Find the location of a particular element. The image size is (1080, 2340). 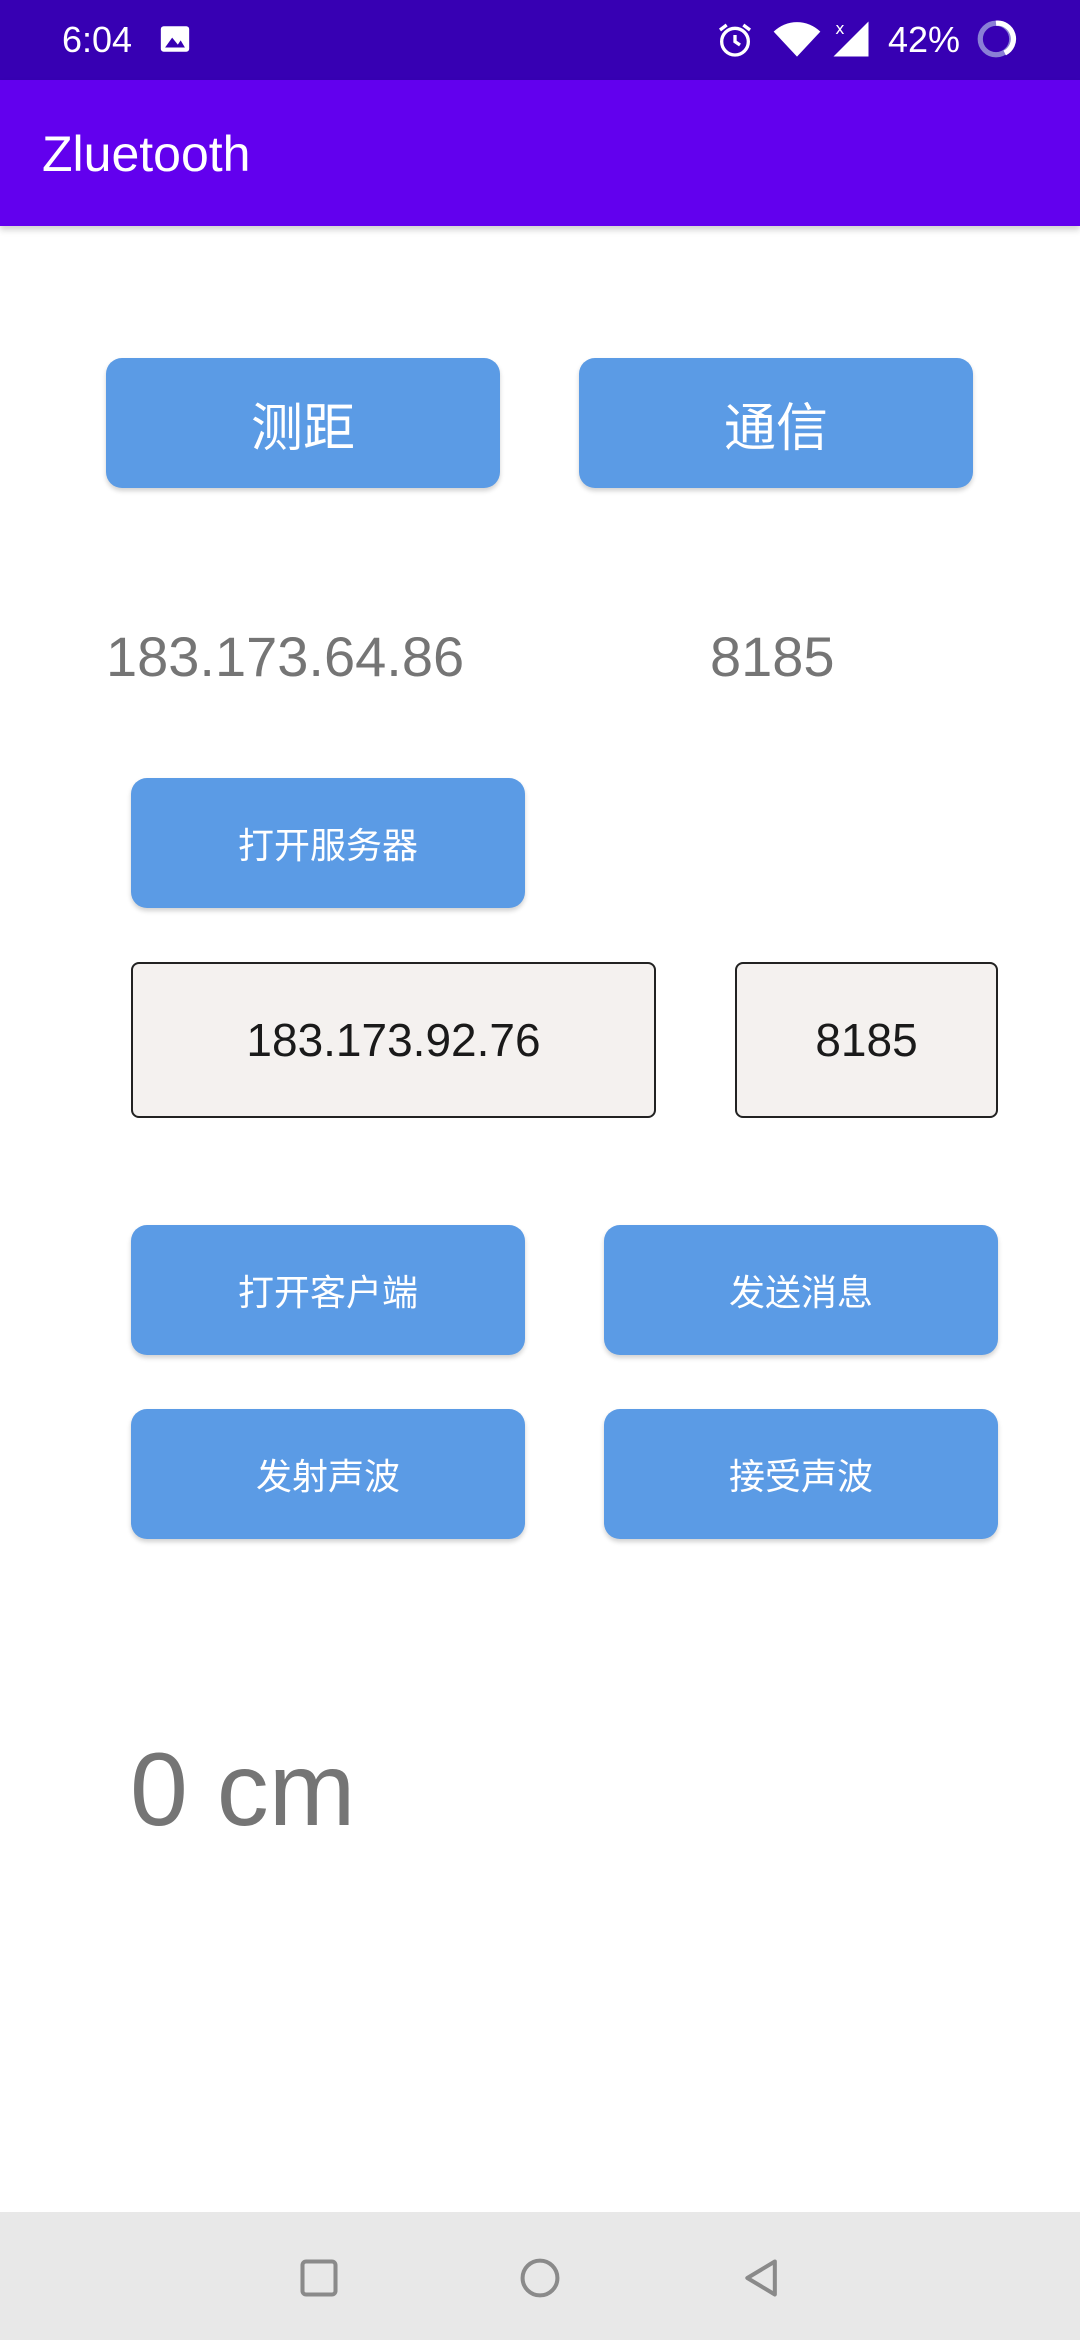

wifi-icon is located at coordinates (797, 39).